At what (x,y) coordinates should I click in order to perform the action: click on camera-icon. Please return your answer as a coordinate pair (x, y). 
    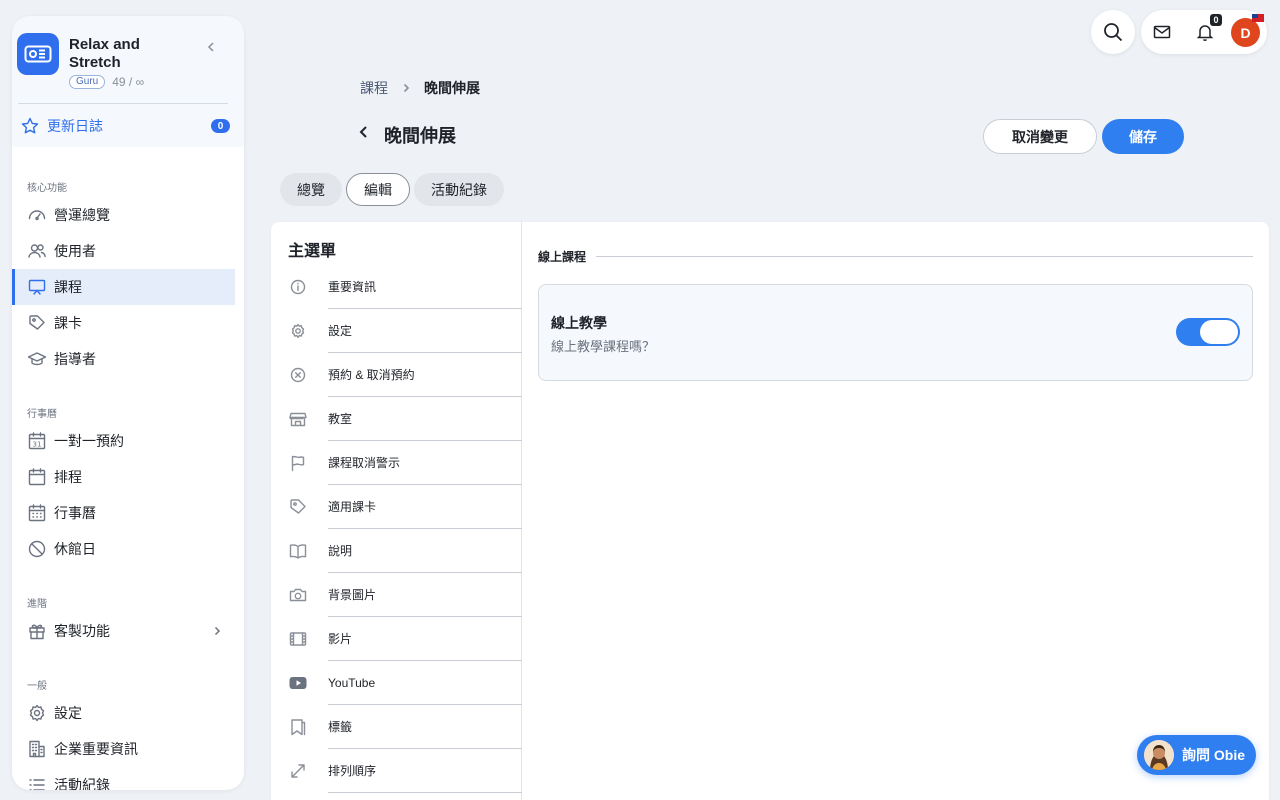
    Looking at the image, I should click on (298, 595).